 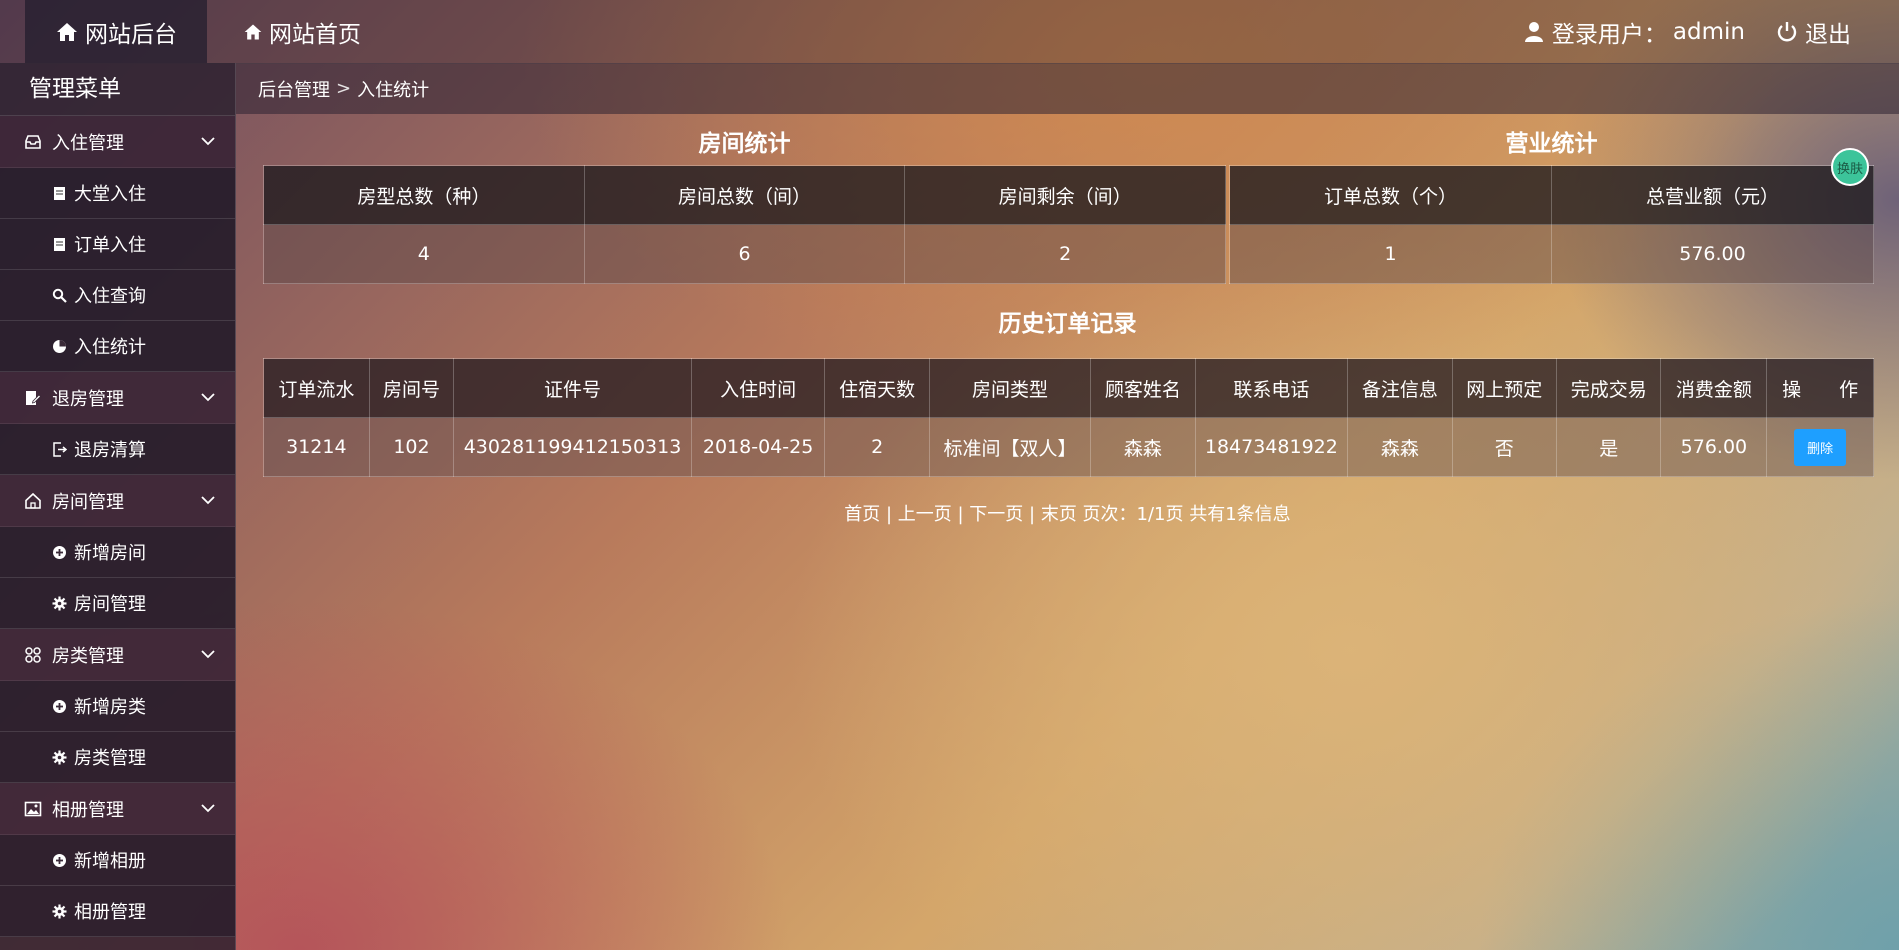 What do you see at coordinates (33, 654) in the screenshot?
I see `command-icon` at bounding box center [33, 654].